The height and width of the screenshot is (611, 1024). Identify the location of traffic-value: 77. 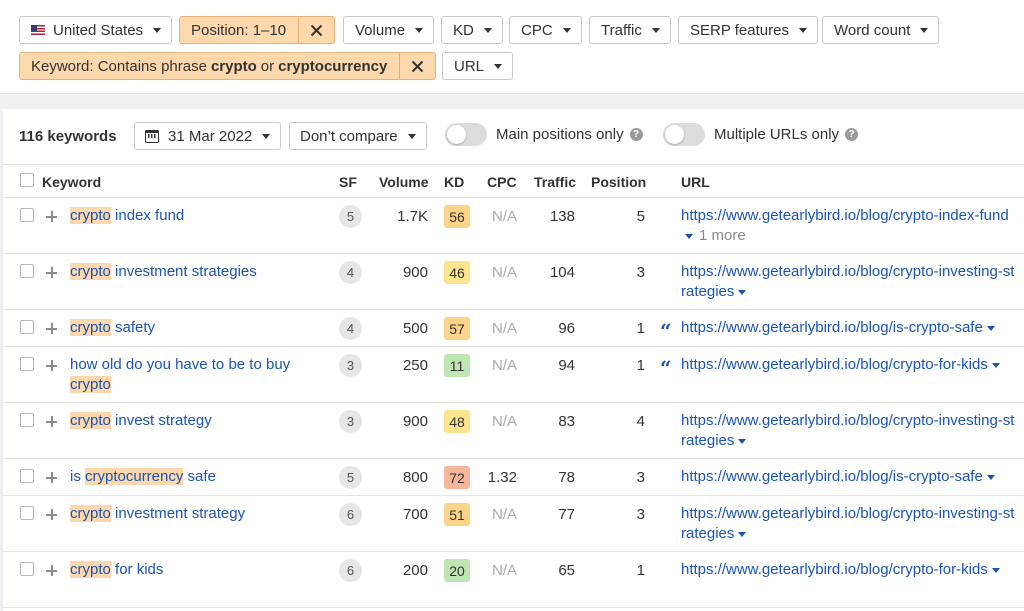
(566, 514).